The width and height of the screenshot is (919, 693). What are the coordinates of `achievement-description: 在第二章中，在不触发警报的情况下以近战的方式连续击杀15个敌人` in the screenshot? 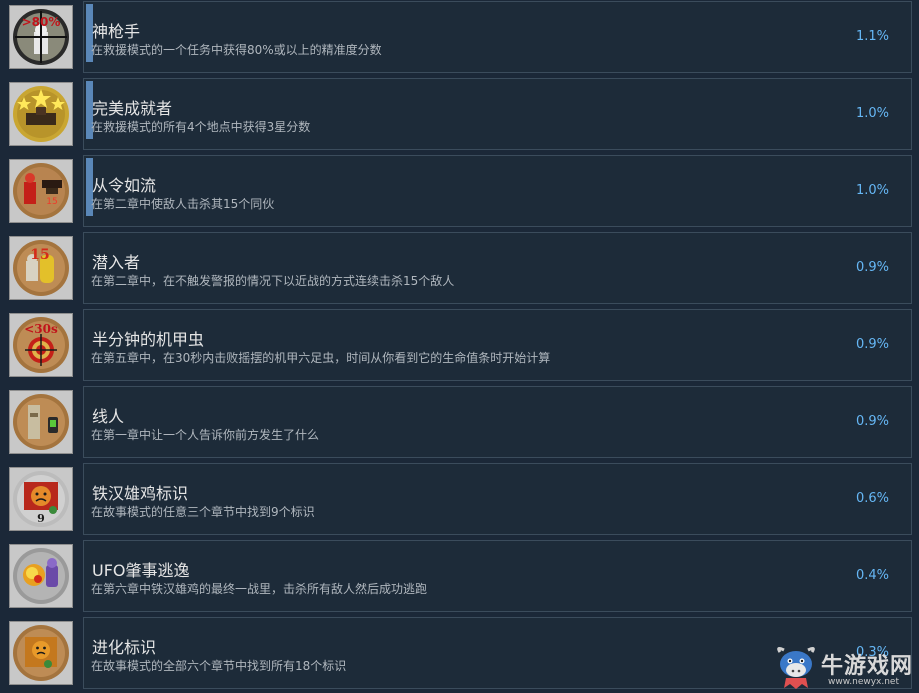 It's located at (273, 281).